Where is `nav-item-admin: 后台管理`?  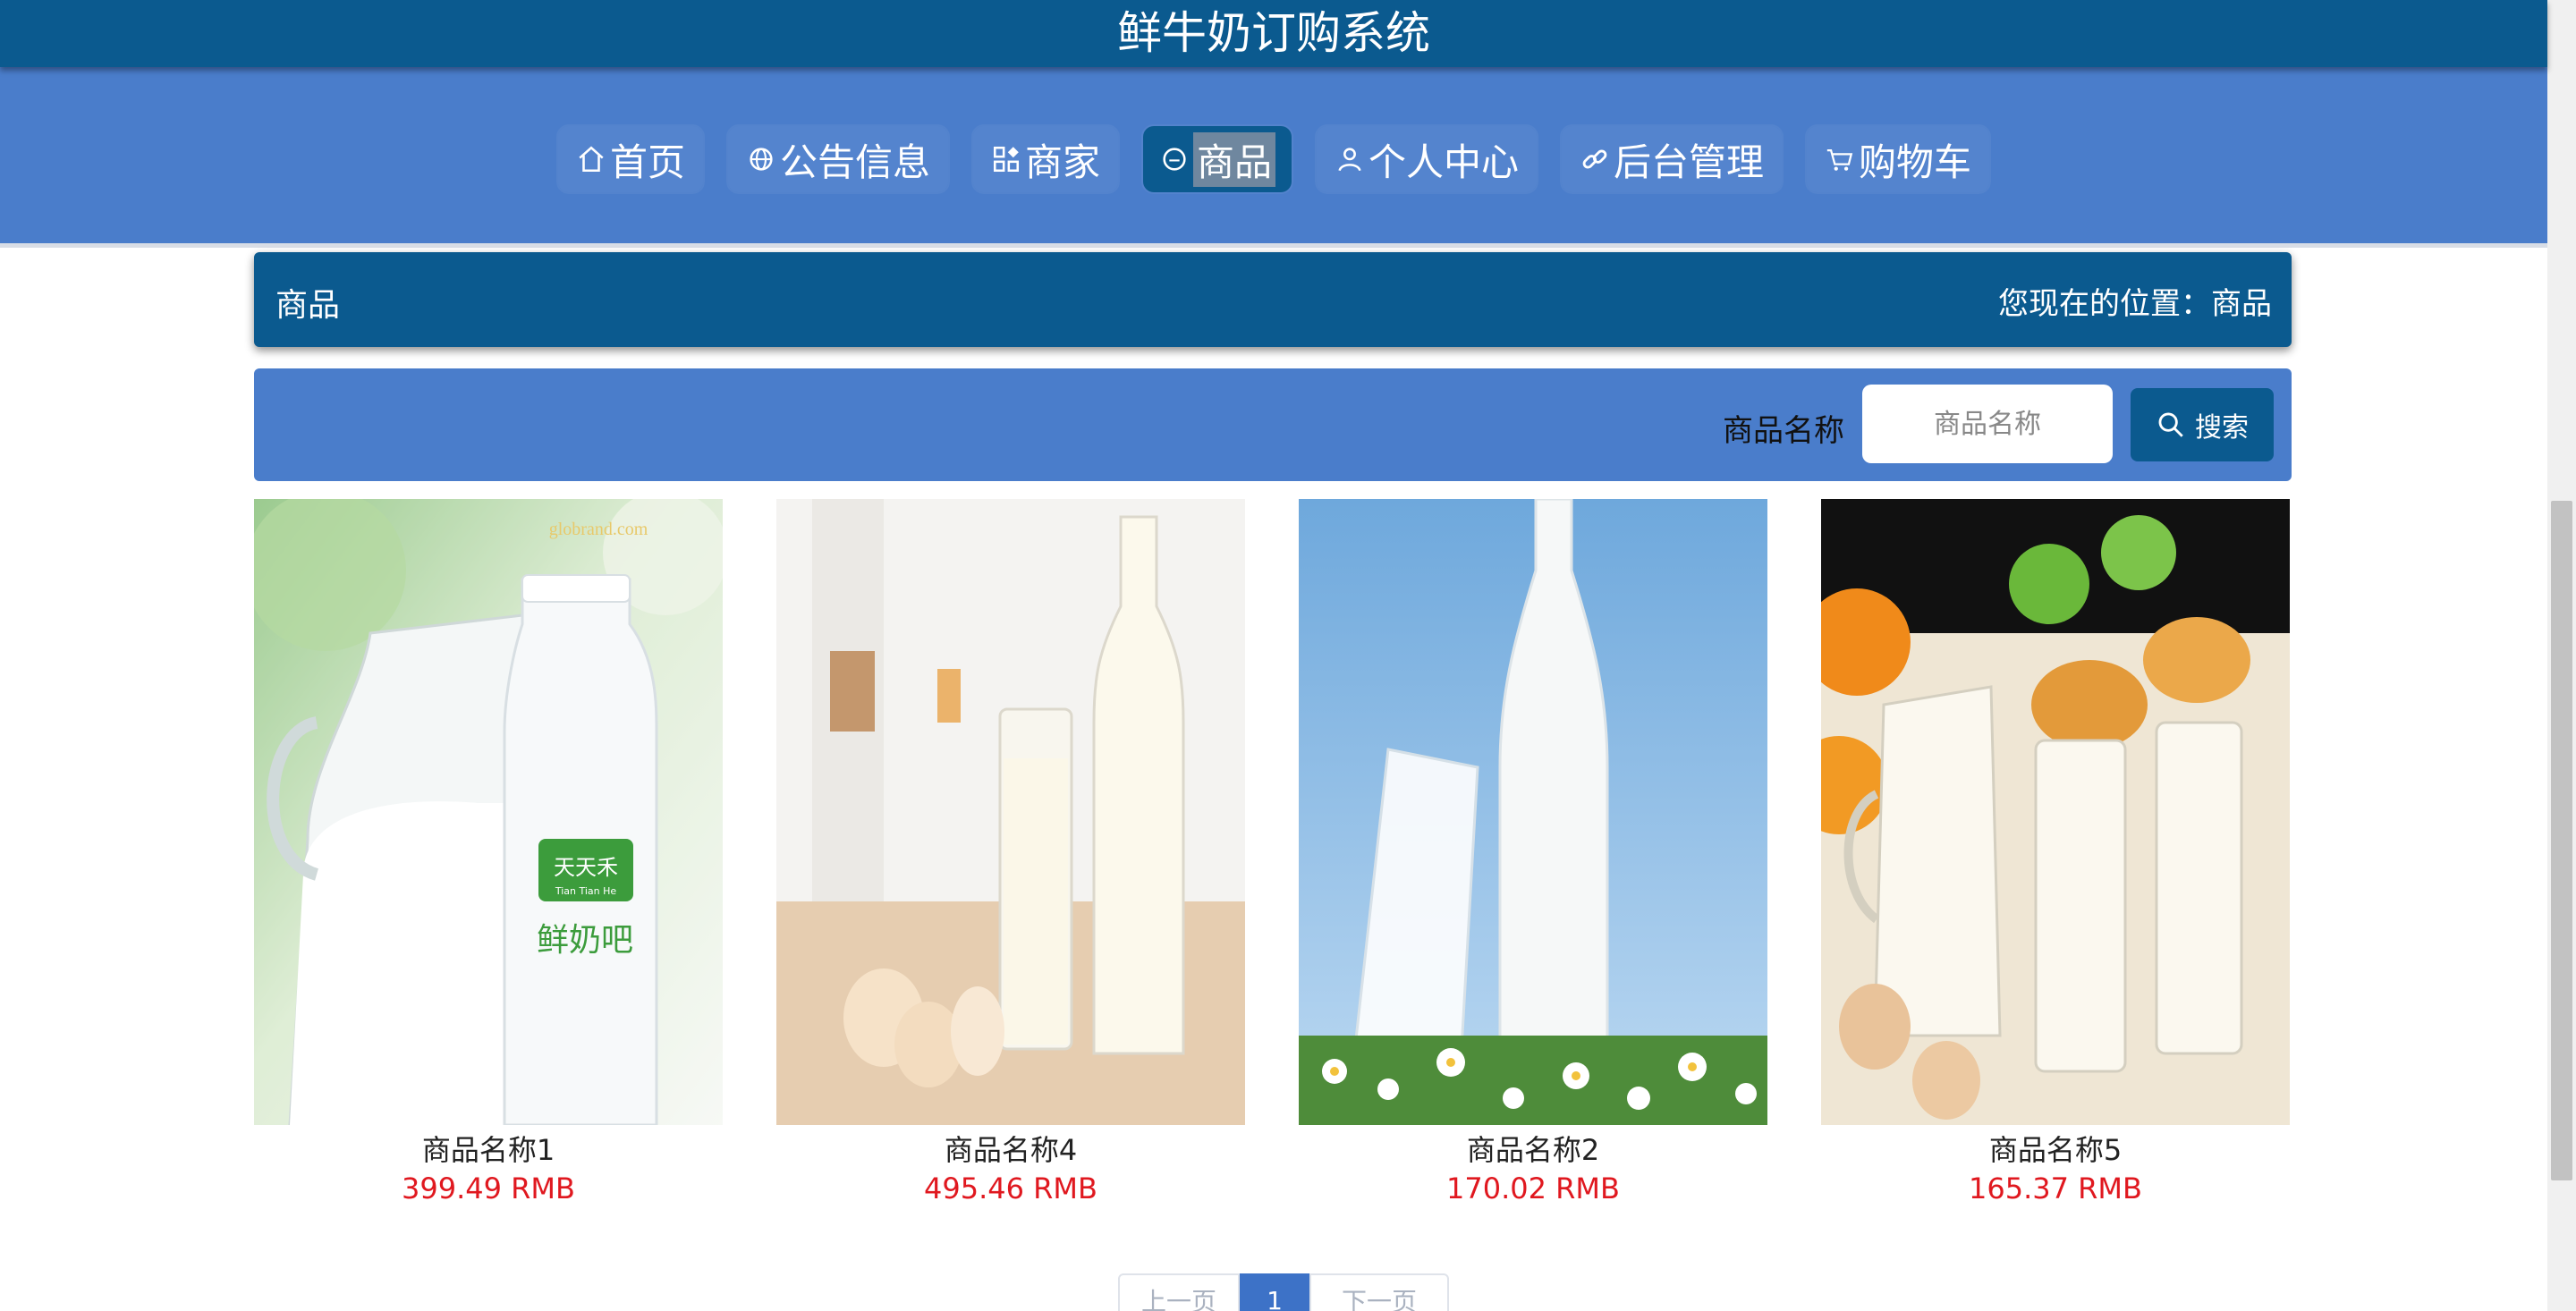
nav-item-admin: 后台管理 is located at coordinates (1672, 159).